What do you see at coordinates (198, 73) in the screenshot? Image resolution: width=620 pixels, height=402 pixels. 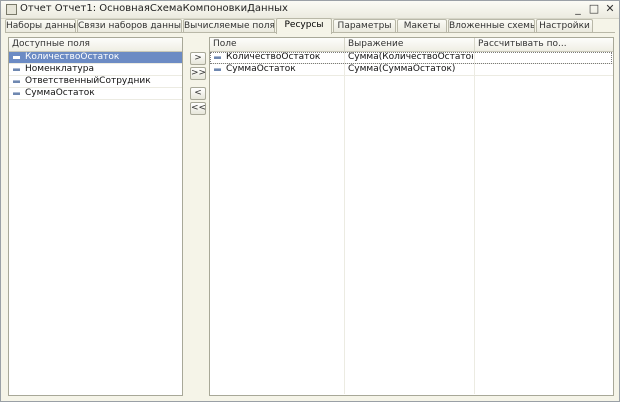 I see `add-all-fields-button: >>` at bounding box center [198, 73].